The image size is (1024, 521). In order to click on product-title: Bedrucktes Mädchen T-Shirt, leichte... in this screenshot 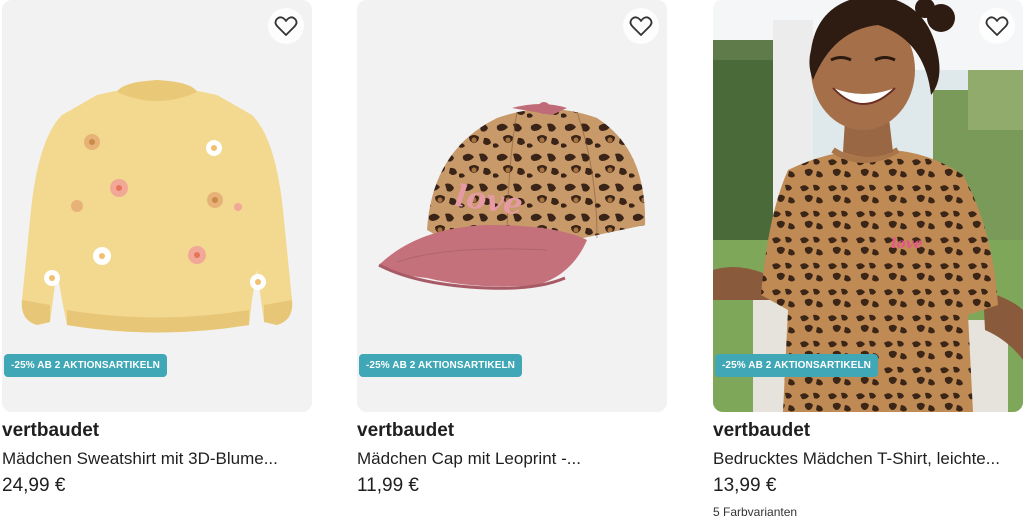, I will do `click(866, 459)`.